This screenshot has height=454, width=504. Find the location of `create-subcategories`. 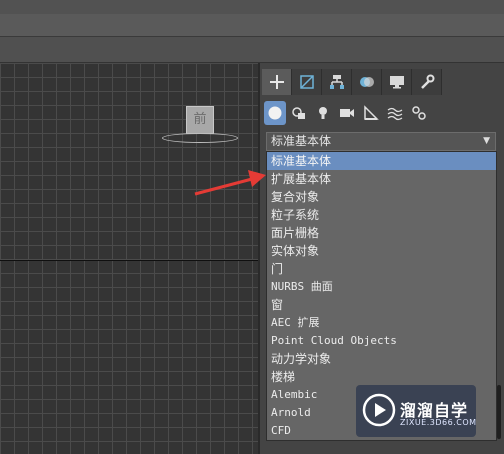

create-subcategories is located at coordinates (347, 113).